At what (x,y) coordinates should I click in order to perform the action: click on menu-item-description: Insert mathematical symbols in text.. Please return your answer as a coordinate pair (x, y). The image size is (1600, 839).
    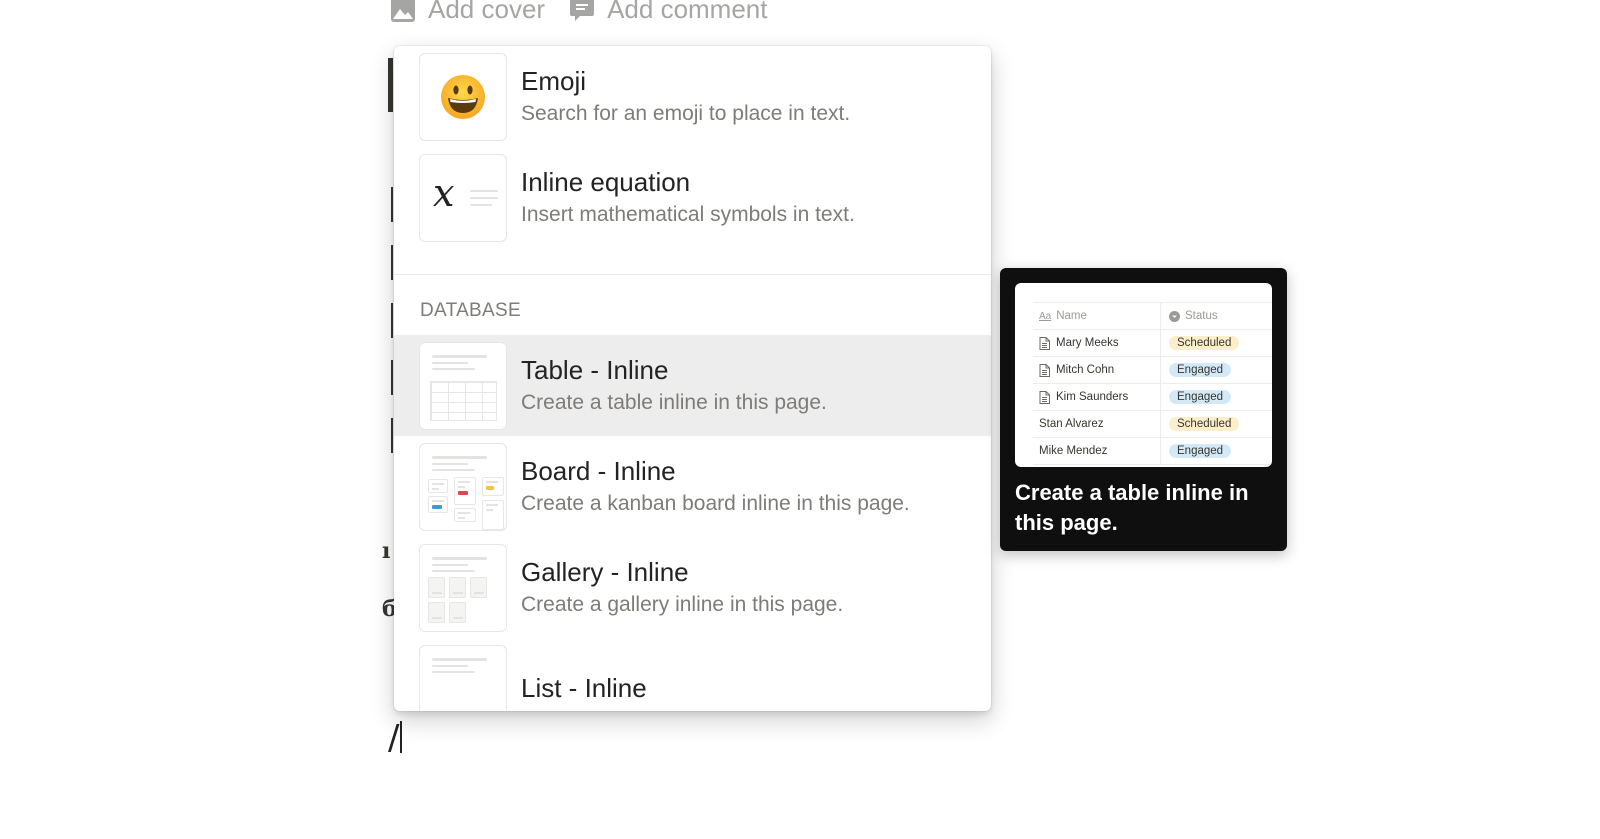
    Looking at the image, I should click on (688, 214).